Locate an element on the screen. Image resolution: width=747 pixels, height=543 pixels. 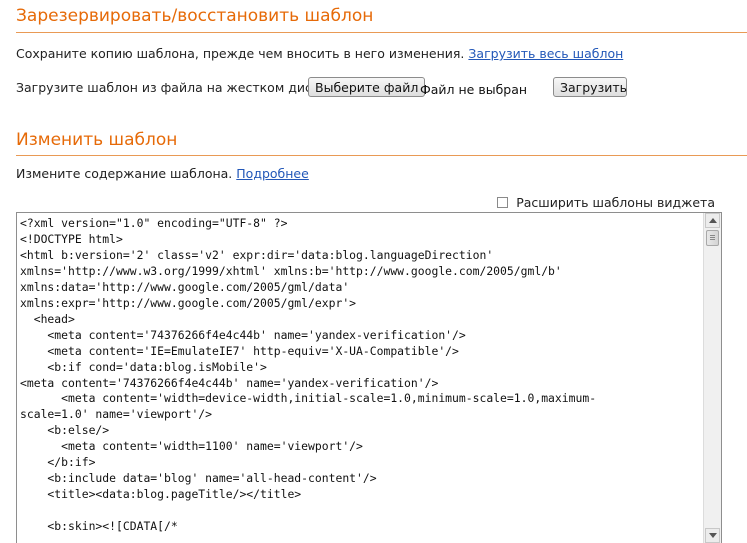
upload-button: Загрузить is located at coordinates (590, 87).